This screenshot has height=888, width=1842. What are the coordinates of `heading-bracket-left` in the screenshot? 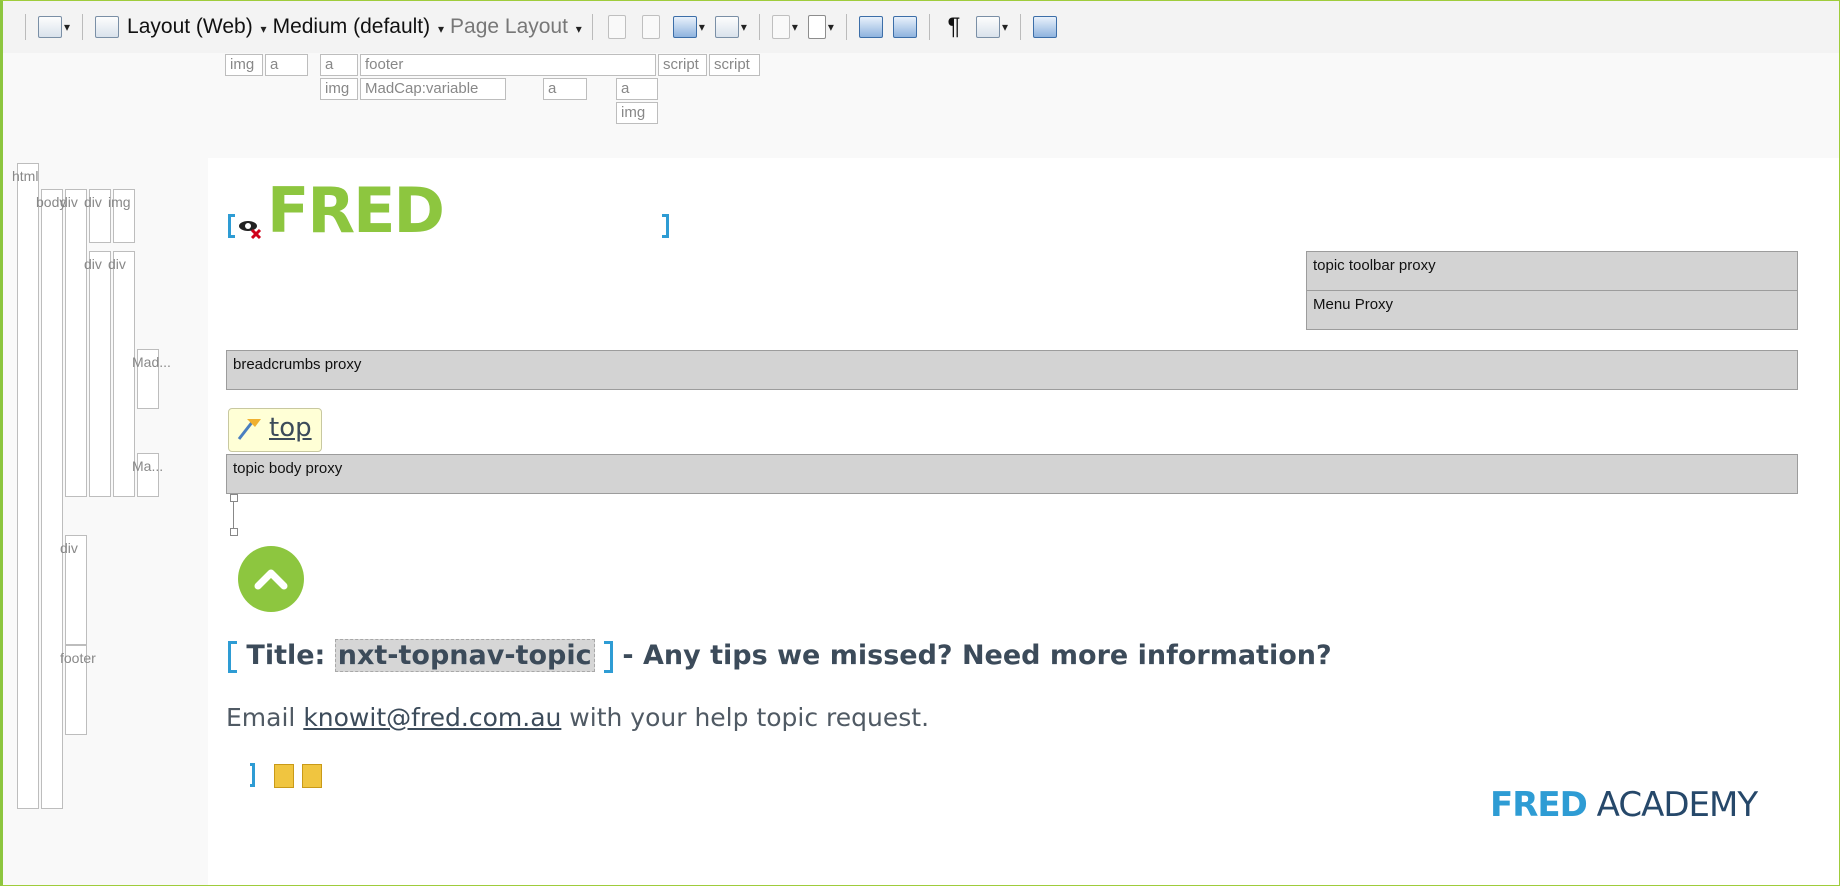 It's located at (232, 656).